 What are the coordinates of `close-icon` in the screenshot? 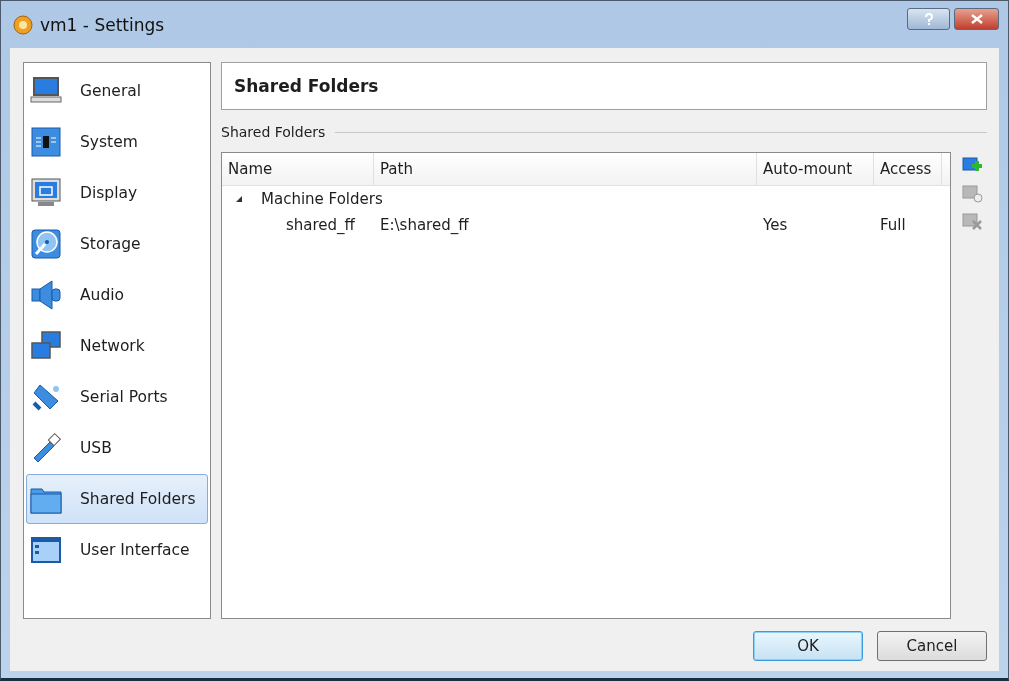 It's located at (976, 18).